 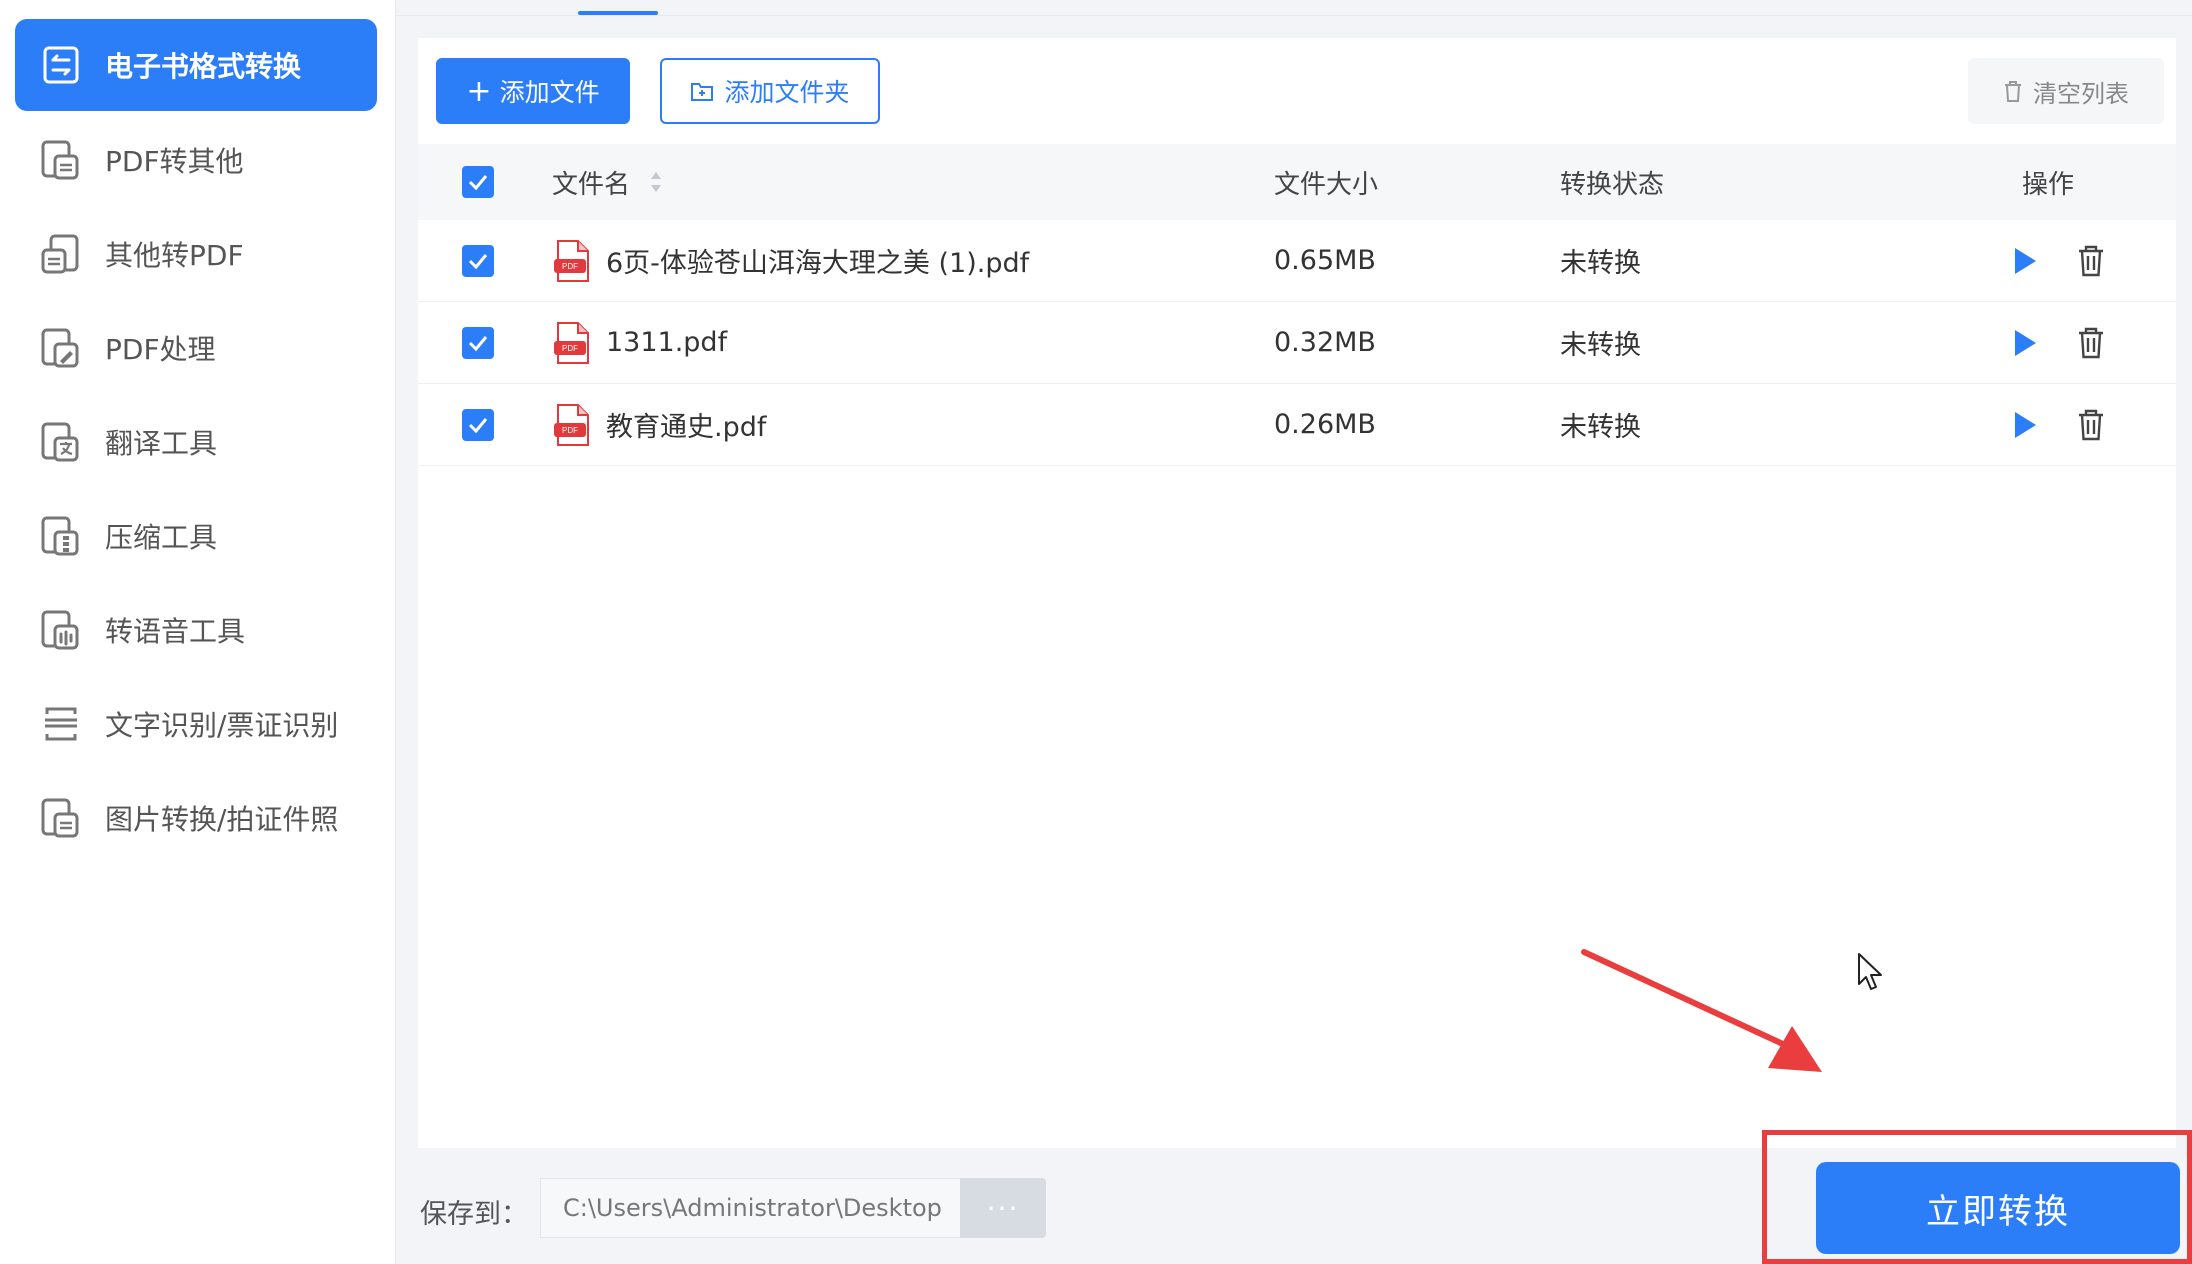 I want to click on image-convert-icon, so click(x=61, y=818).